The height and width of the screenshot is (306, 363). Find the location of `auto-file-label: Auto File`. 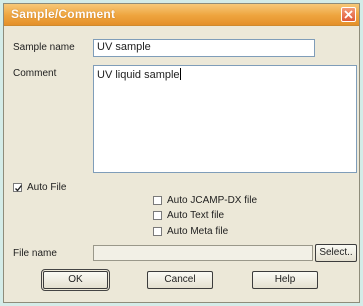

auto-file-label: Auto File is located at coordinates (47, 187).